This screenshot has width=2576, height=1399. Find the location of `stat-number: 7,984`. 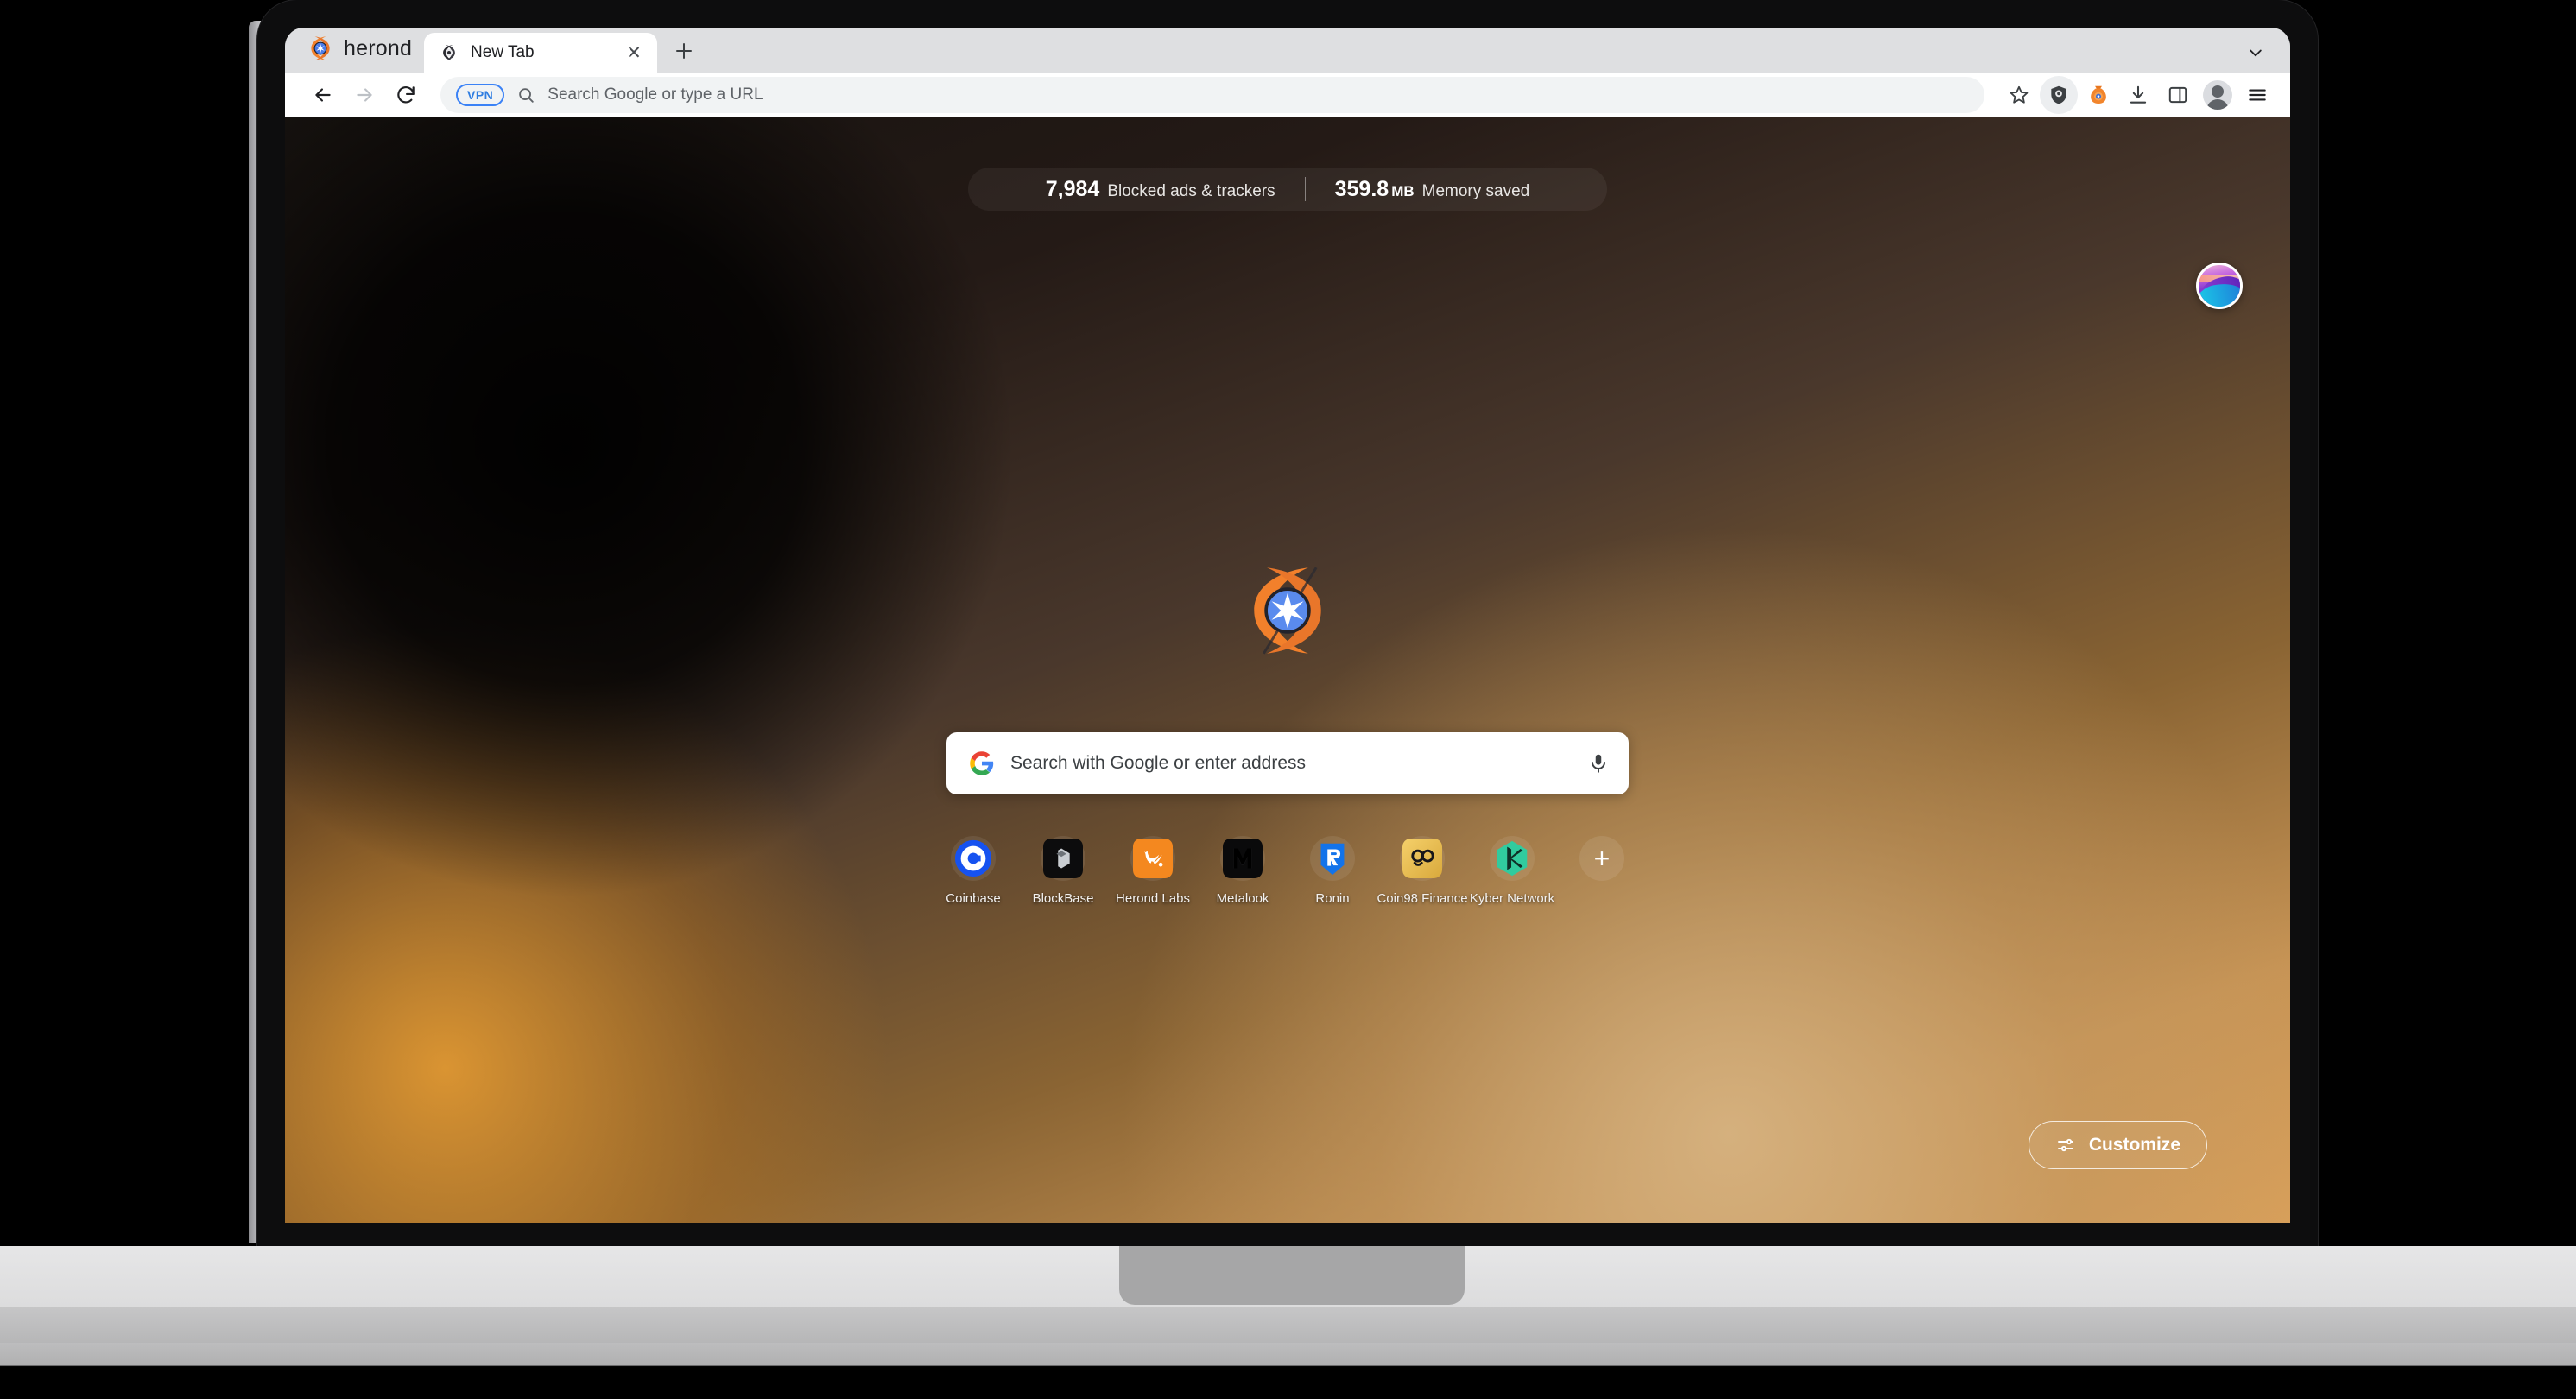

stat-number: 7,984 is located at coordinates (1072, 188).